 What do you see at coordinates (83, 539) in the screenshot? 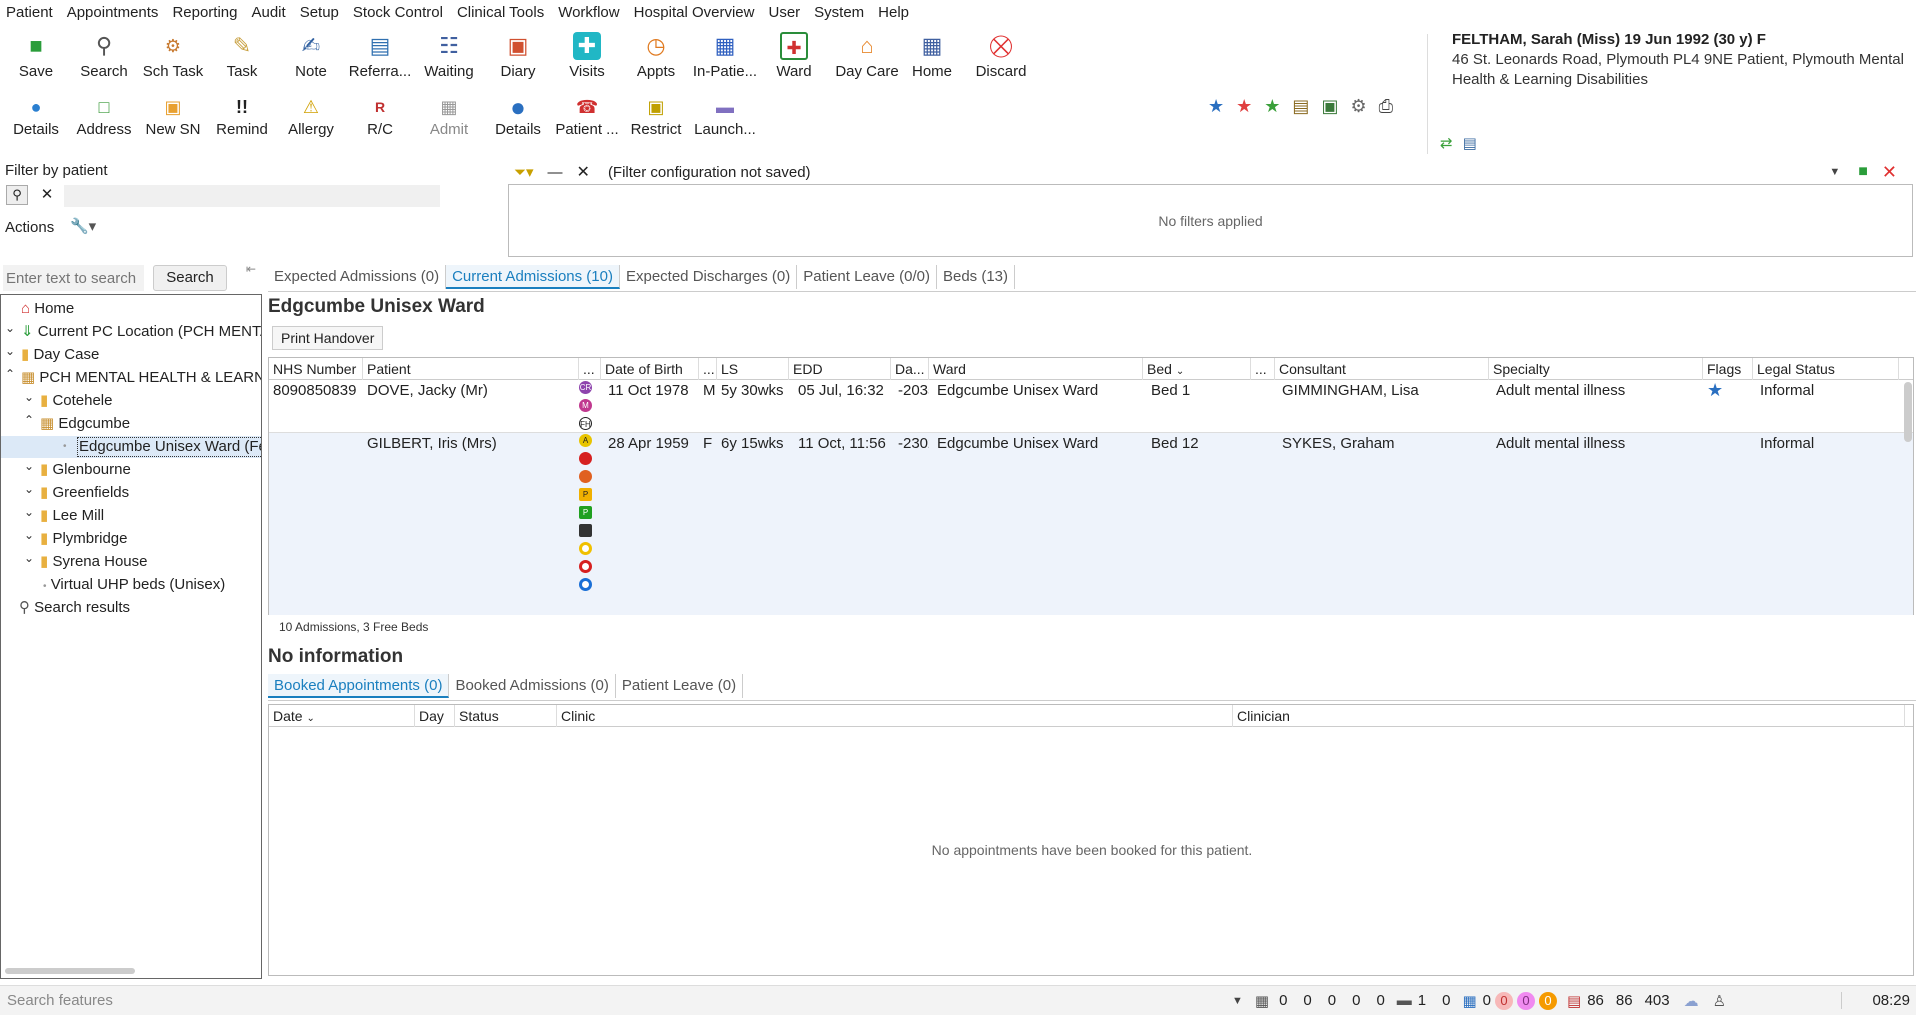
I see `tree-item-plymbridge: ▮ Plymbridge` at bounding box center [83, 539].